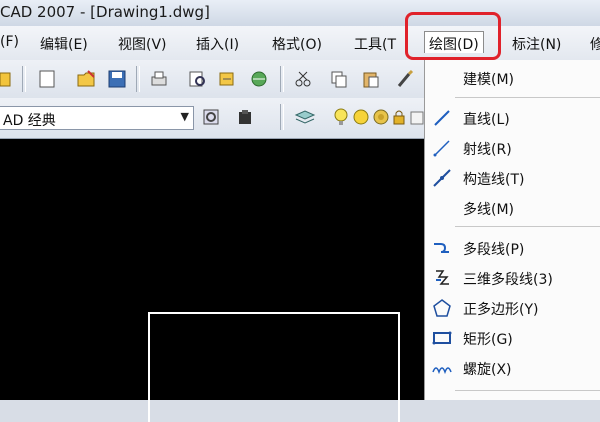  I want to click on menu-modify: 修, so click(595, 44).